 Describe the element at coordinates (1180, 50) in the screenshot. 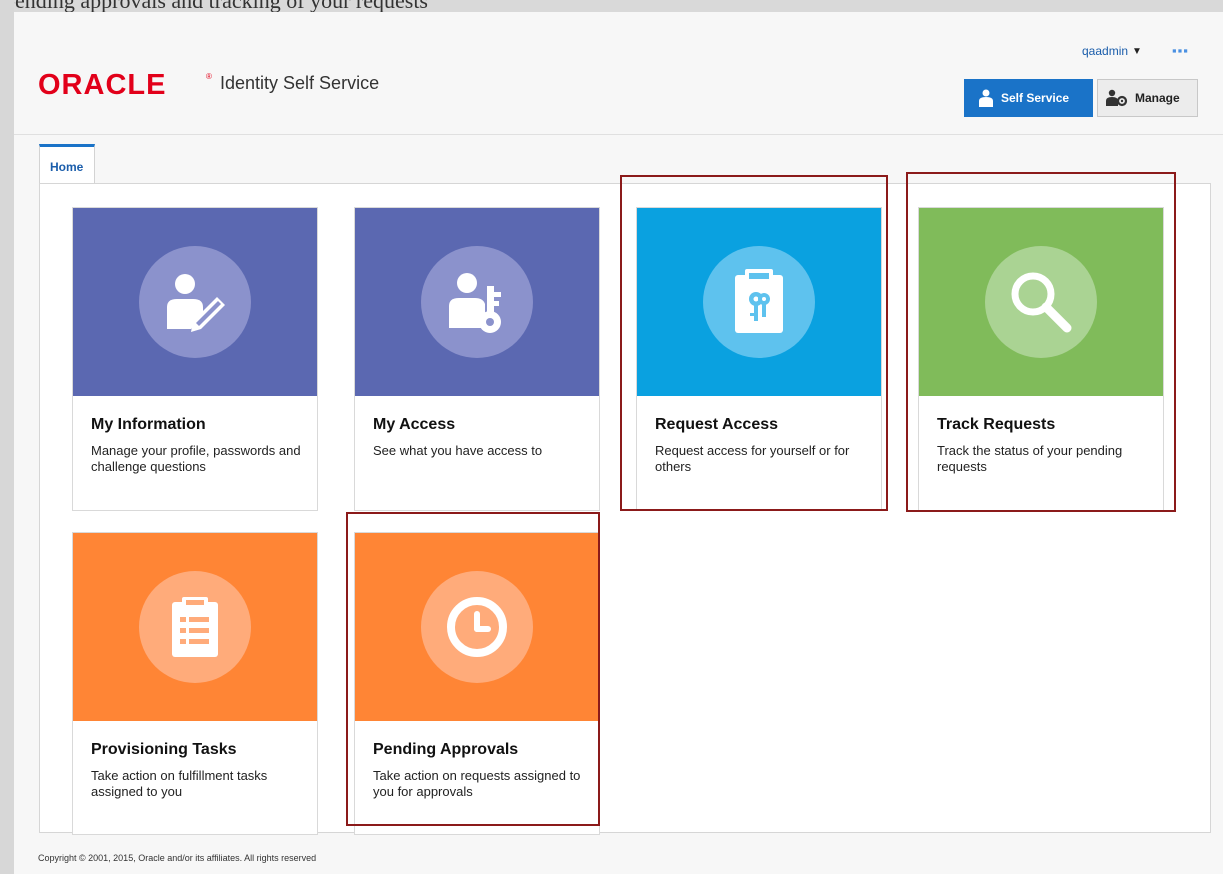

I see `more-options-icon: ▪▪▪` at that location.